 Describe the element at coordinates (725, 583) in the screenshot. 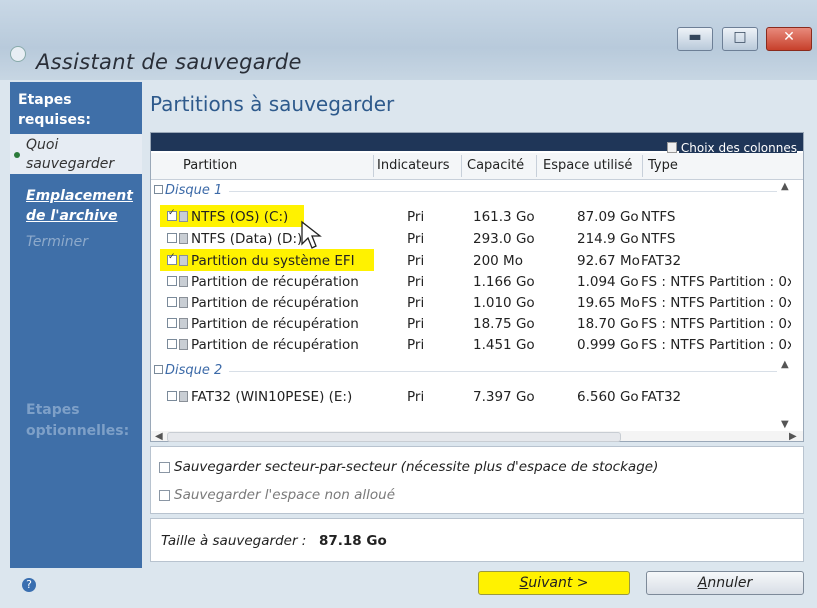

I see `cancel-button: Annuler` at that location.